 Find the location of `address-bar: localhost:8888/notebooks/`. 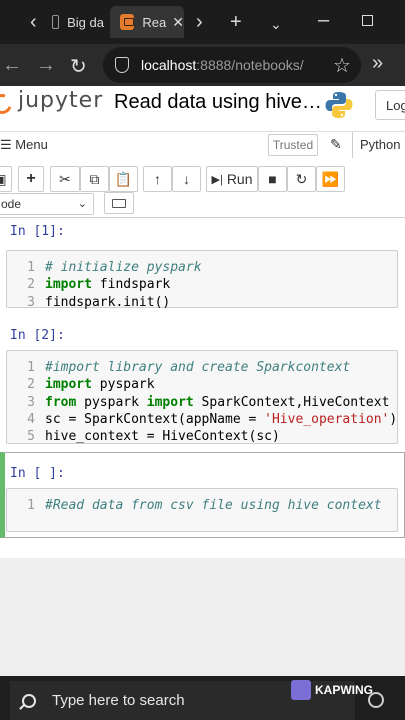

address-bar: localhost:8888/notebooks/ is located at coordinates (232, 65).